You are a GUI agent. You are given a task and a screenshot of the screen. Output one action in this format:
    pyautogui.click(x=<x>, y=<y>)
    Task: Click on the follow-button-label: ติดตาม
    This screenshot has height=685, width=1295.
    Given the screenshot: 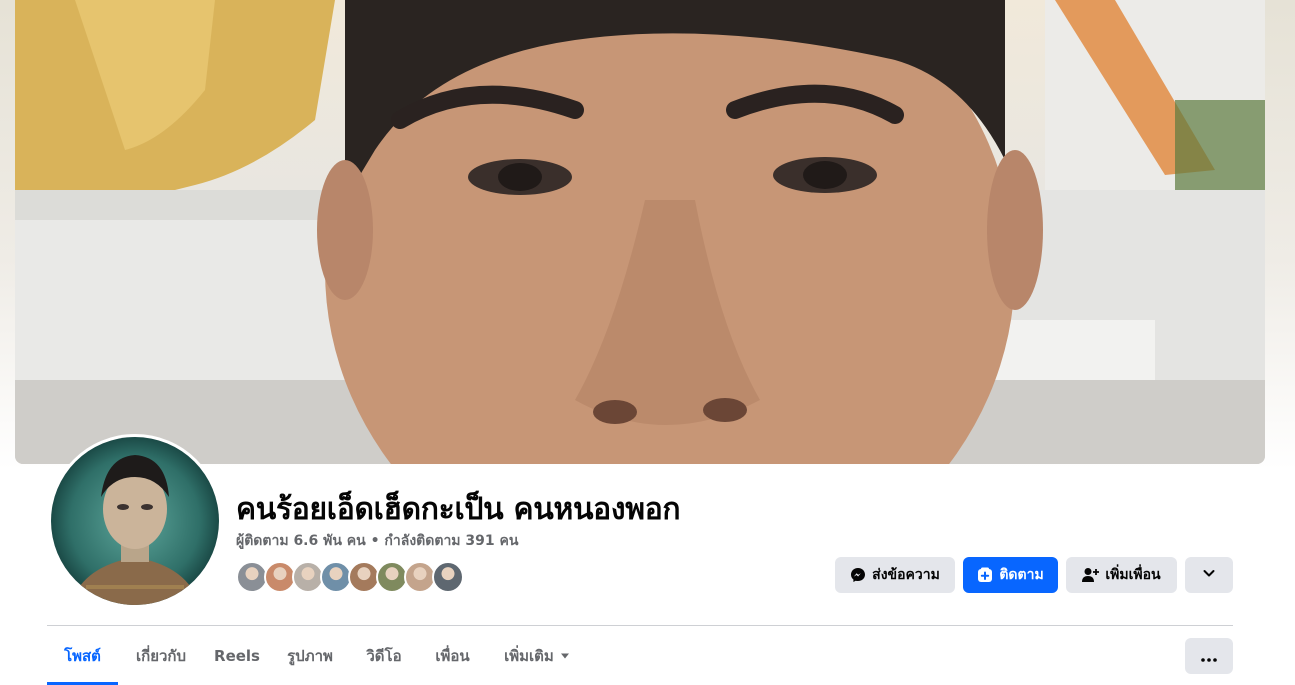 What is the action you would take?
    pyautogui.click(x=1021, y=575)
    